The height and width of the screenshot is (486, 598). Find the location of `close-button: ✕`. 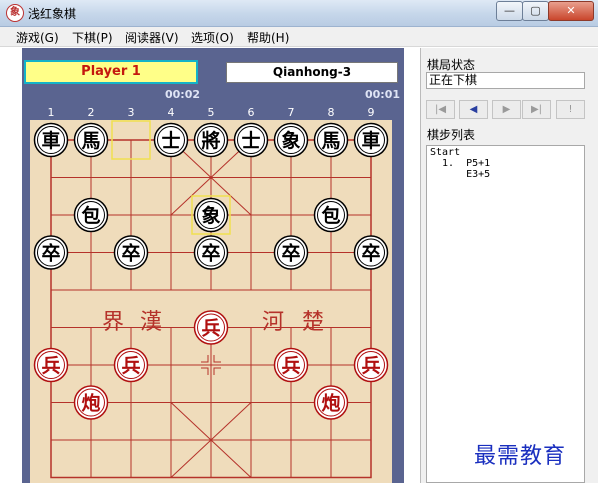

close-button: ✕ is located at coordinates (571, 11).